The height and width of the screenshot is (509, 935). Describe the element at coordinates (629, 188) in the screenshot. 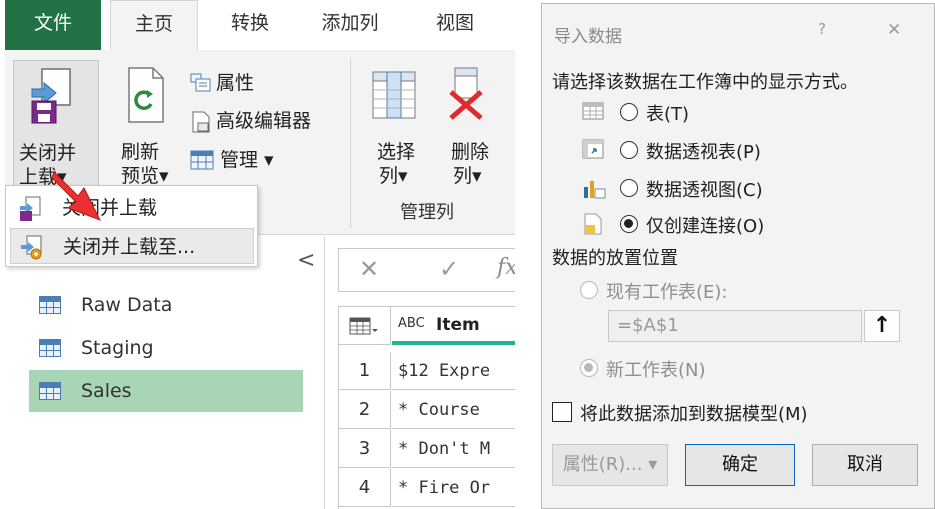

I see `radio-pivot-chart` at that location.